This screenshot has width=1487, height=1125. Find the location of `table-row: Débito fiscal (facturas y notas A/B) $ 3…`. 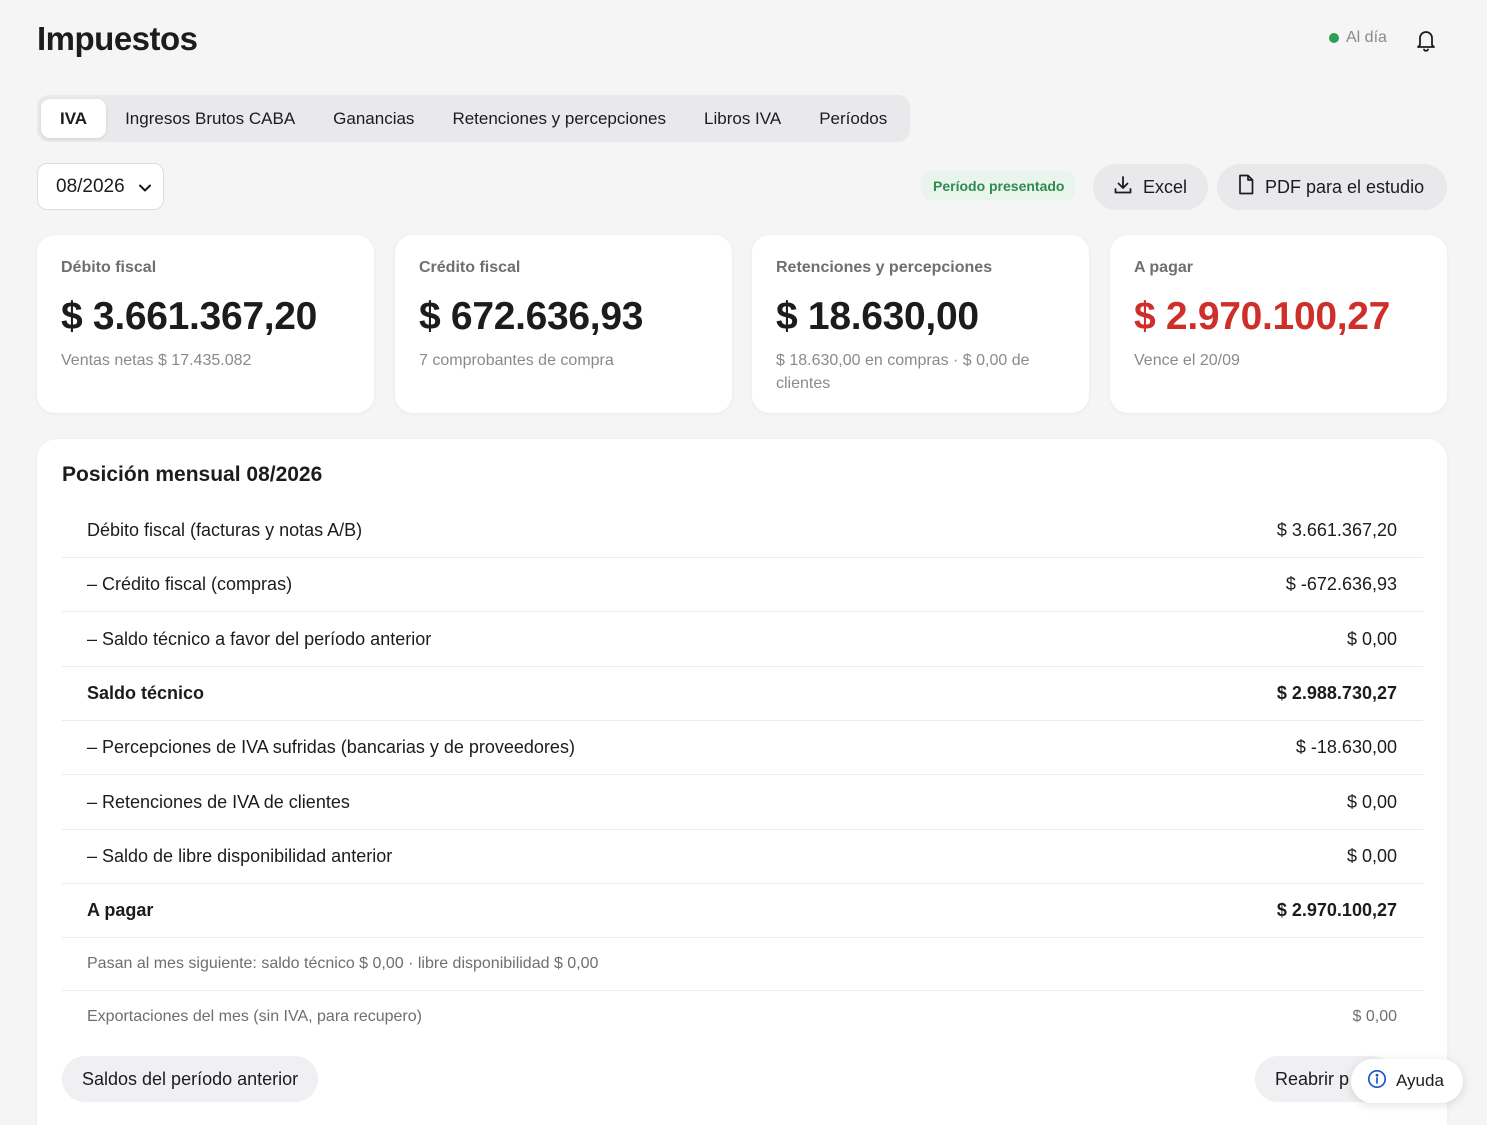

table-row: Débito fiscal (facturas y notas A/B) $ 3… is located at coordinates (742, 531).